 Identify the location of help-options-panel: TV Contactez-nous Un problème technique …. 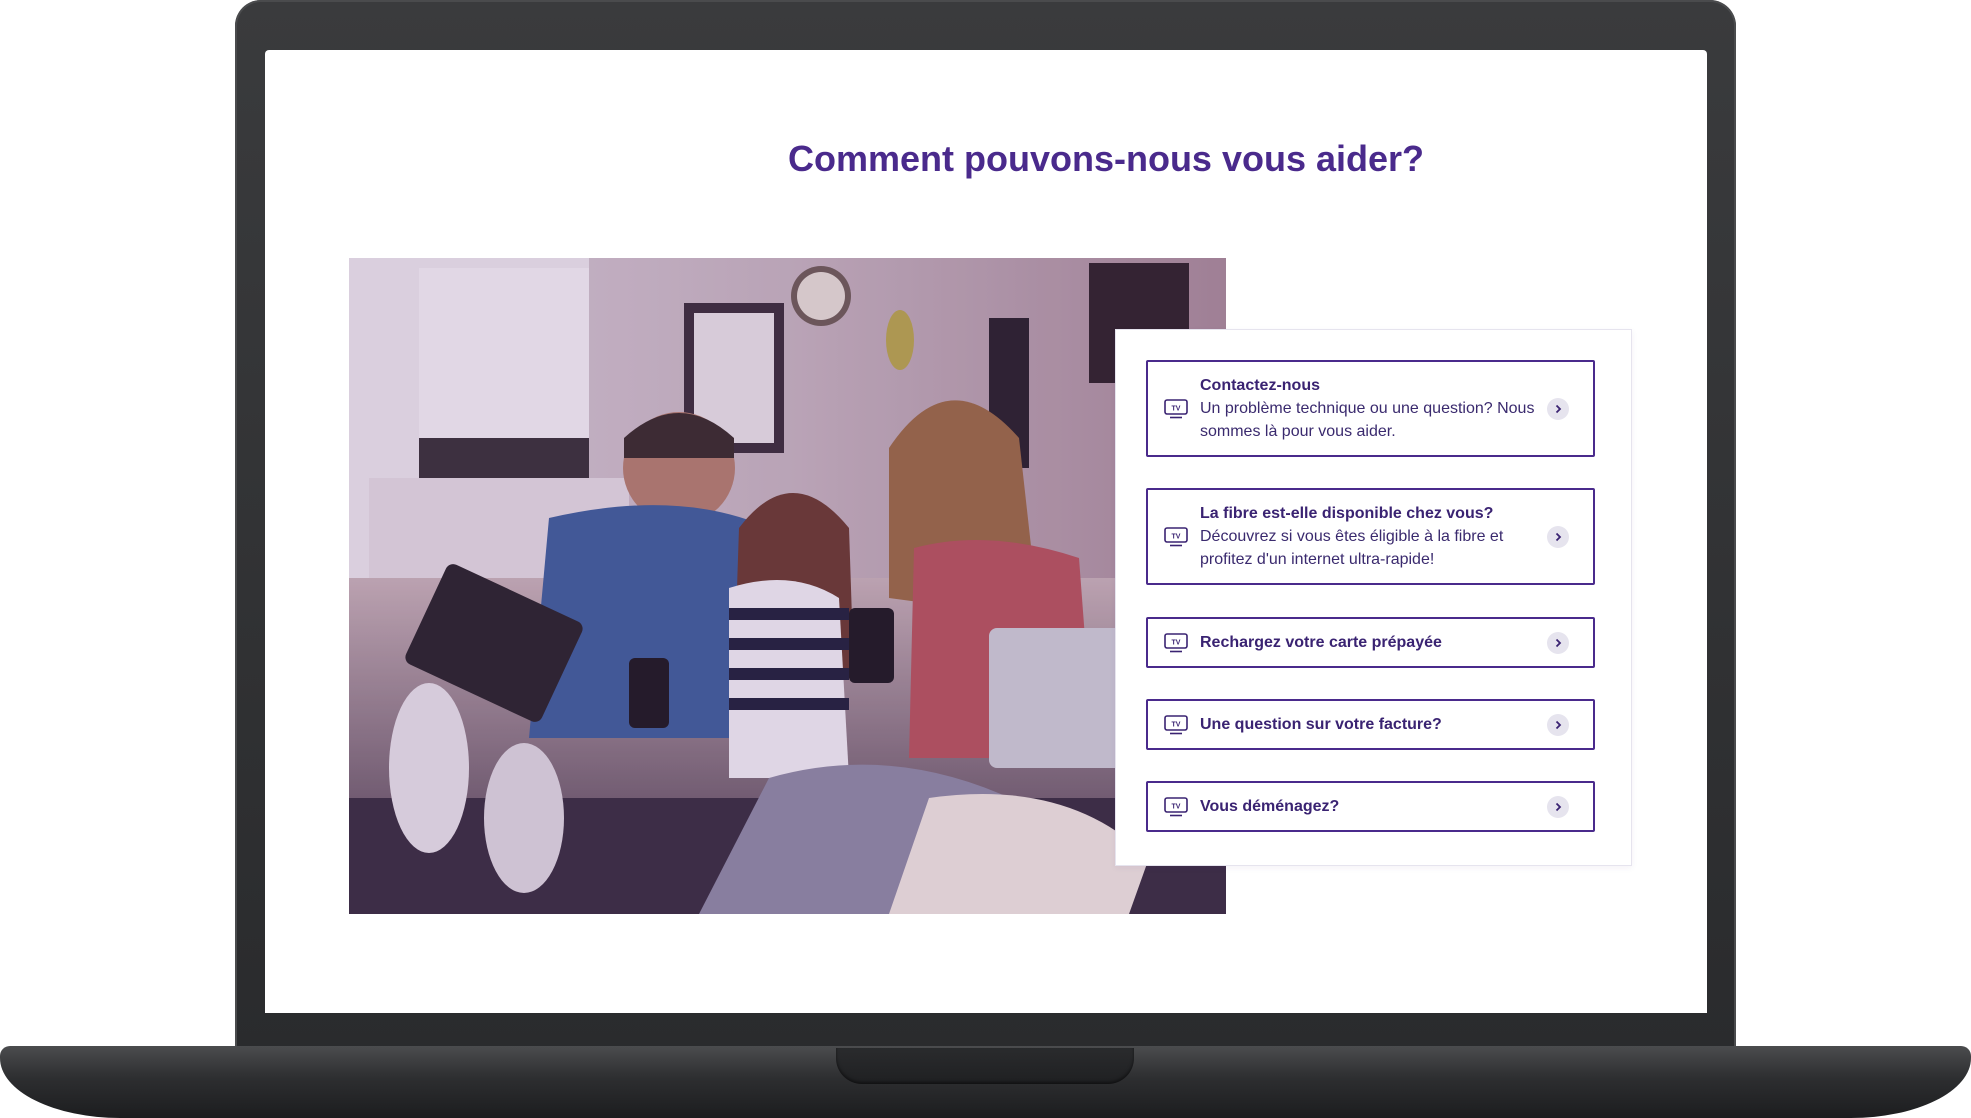
(1373, 597).